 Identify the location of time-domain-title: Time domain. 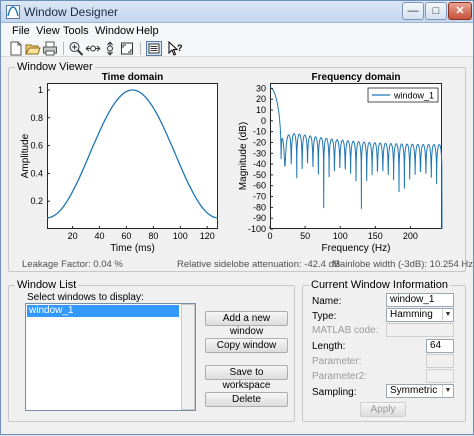
(133, 77).